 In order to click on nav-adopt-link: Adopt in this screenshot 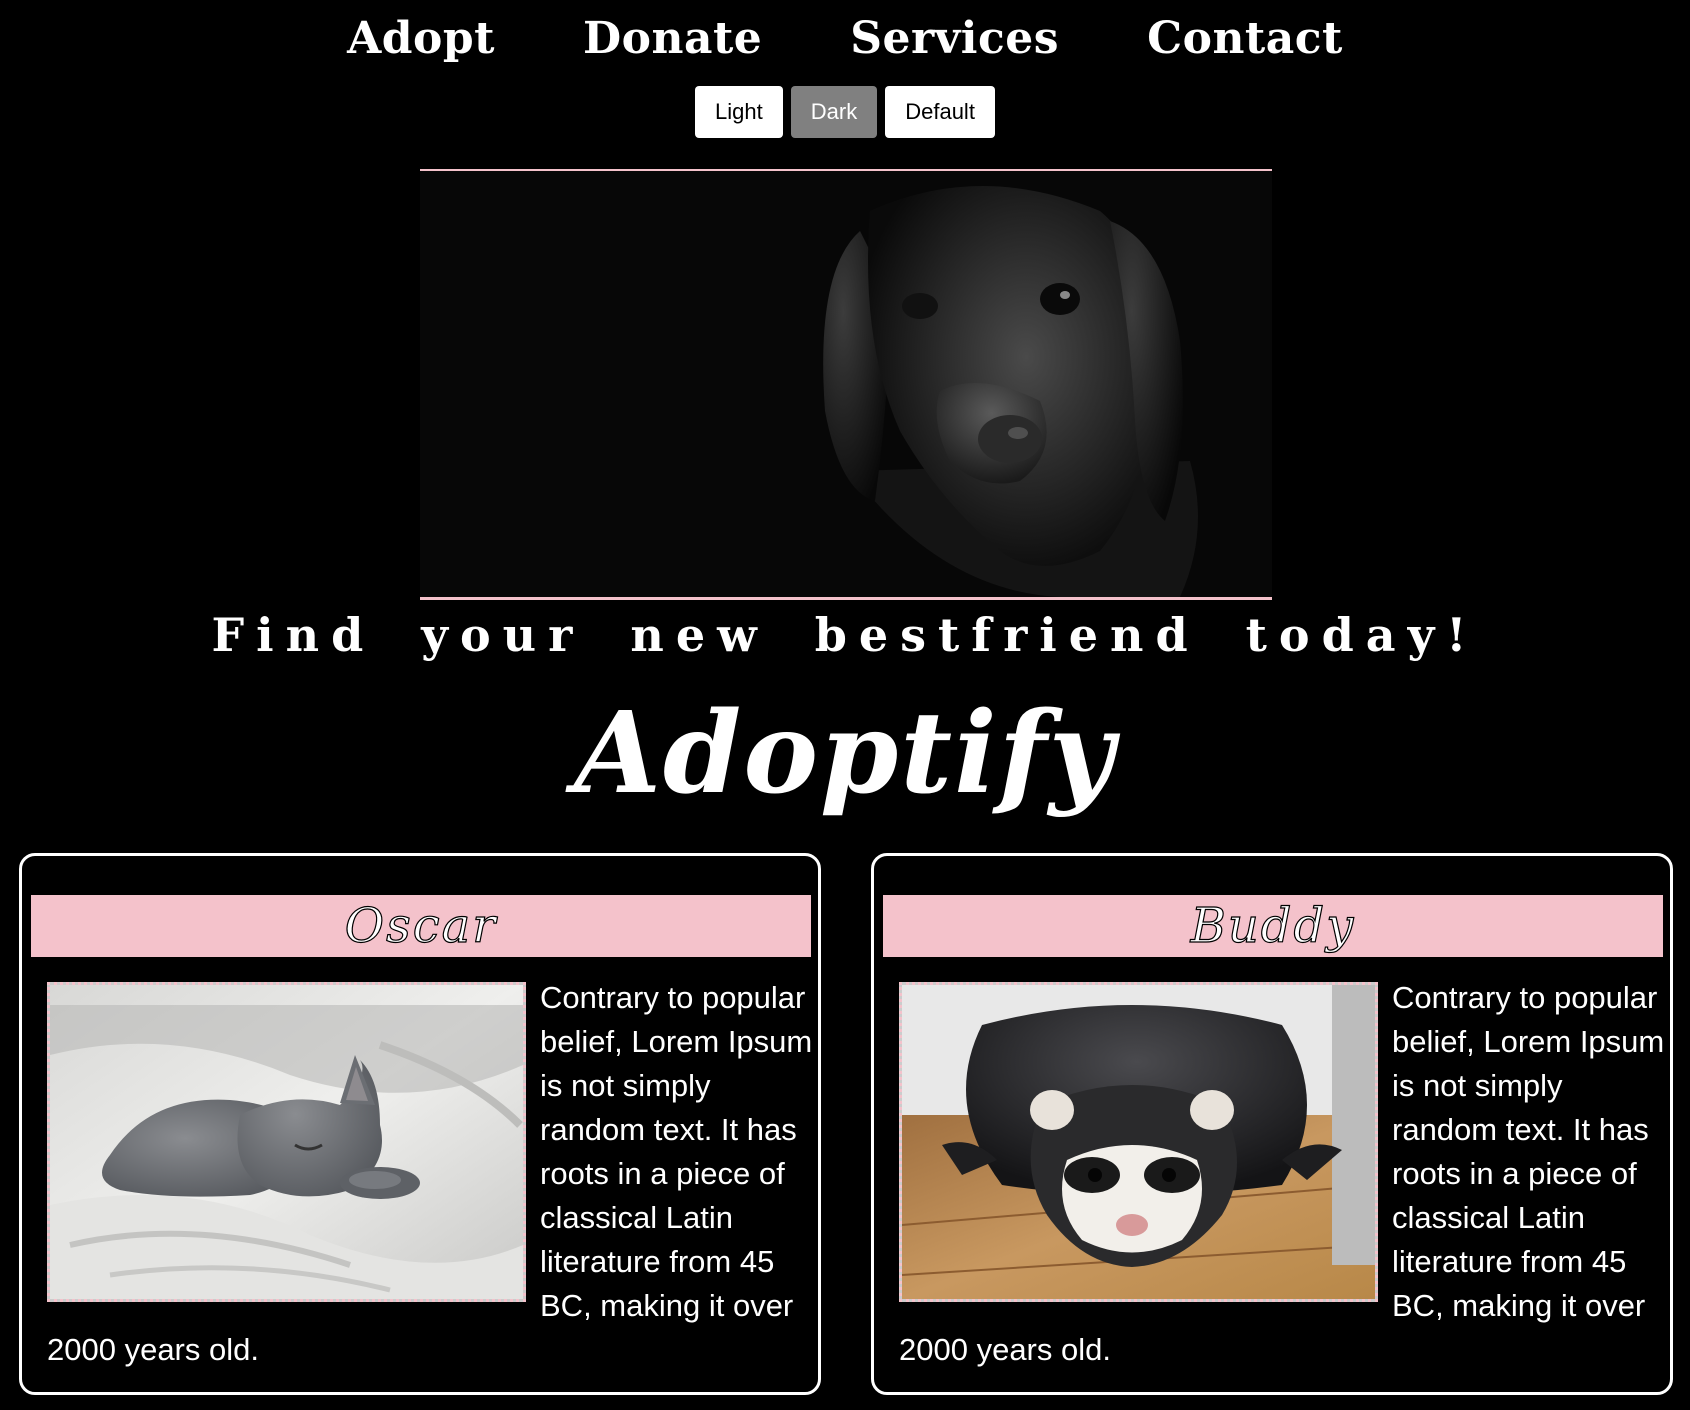, I will do `click(421, 38)`.